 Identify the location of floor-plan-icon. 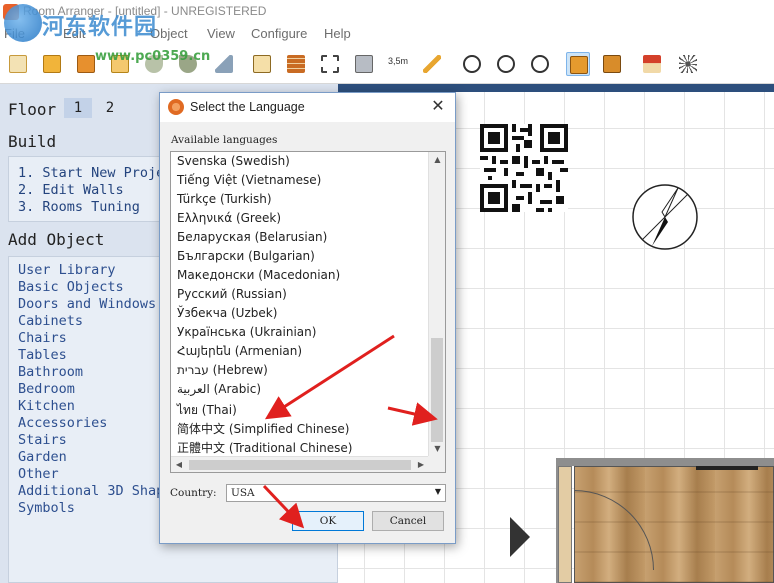
(262, 64).